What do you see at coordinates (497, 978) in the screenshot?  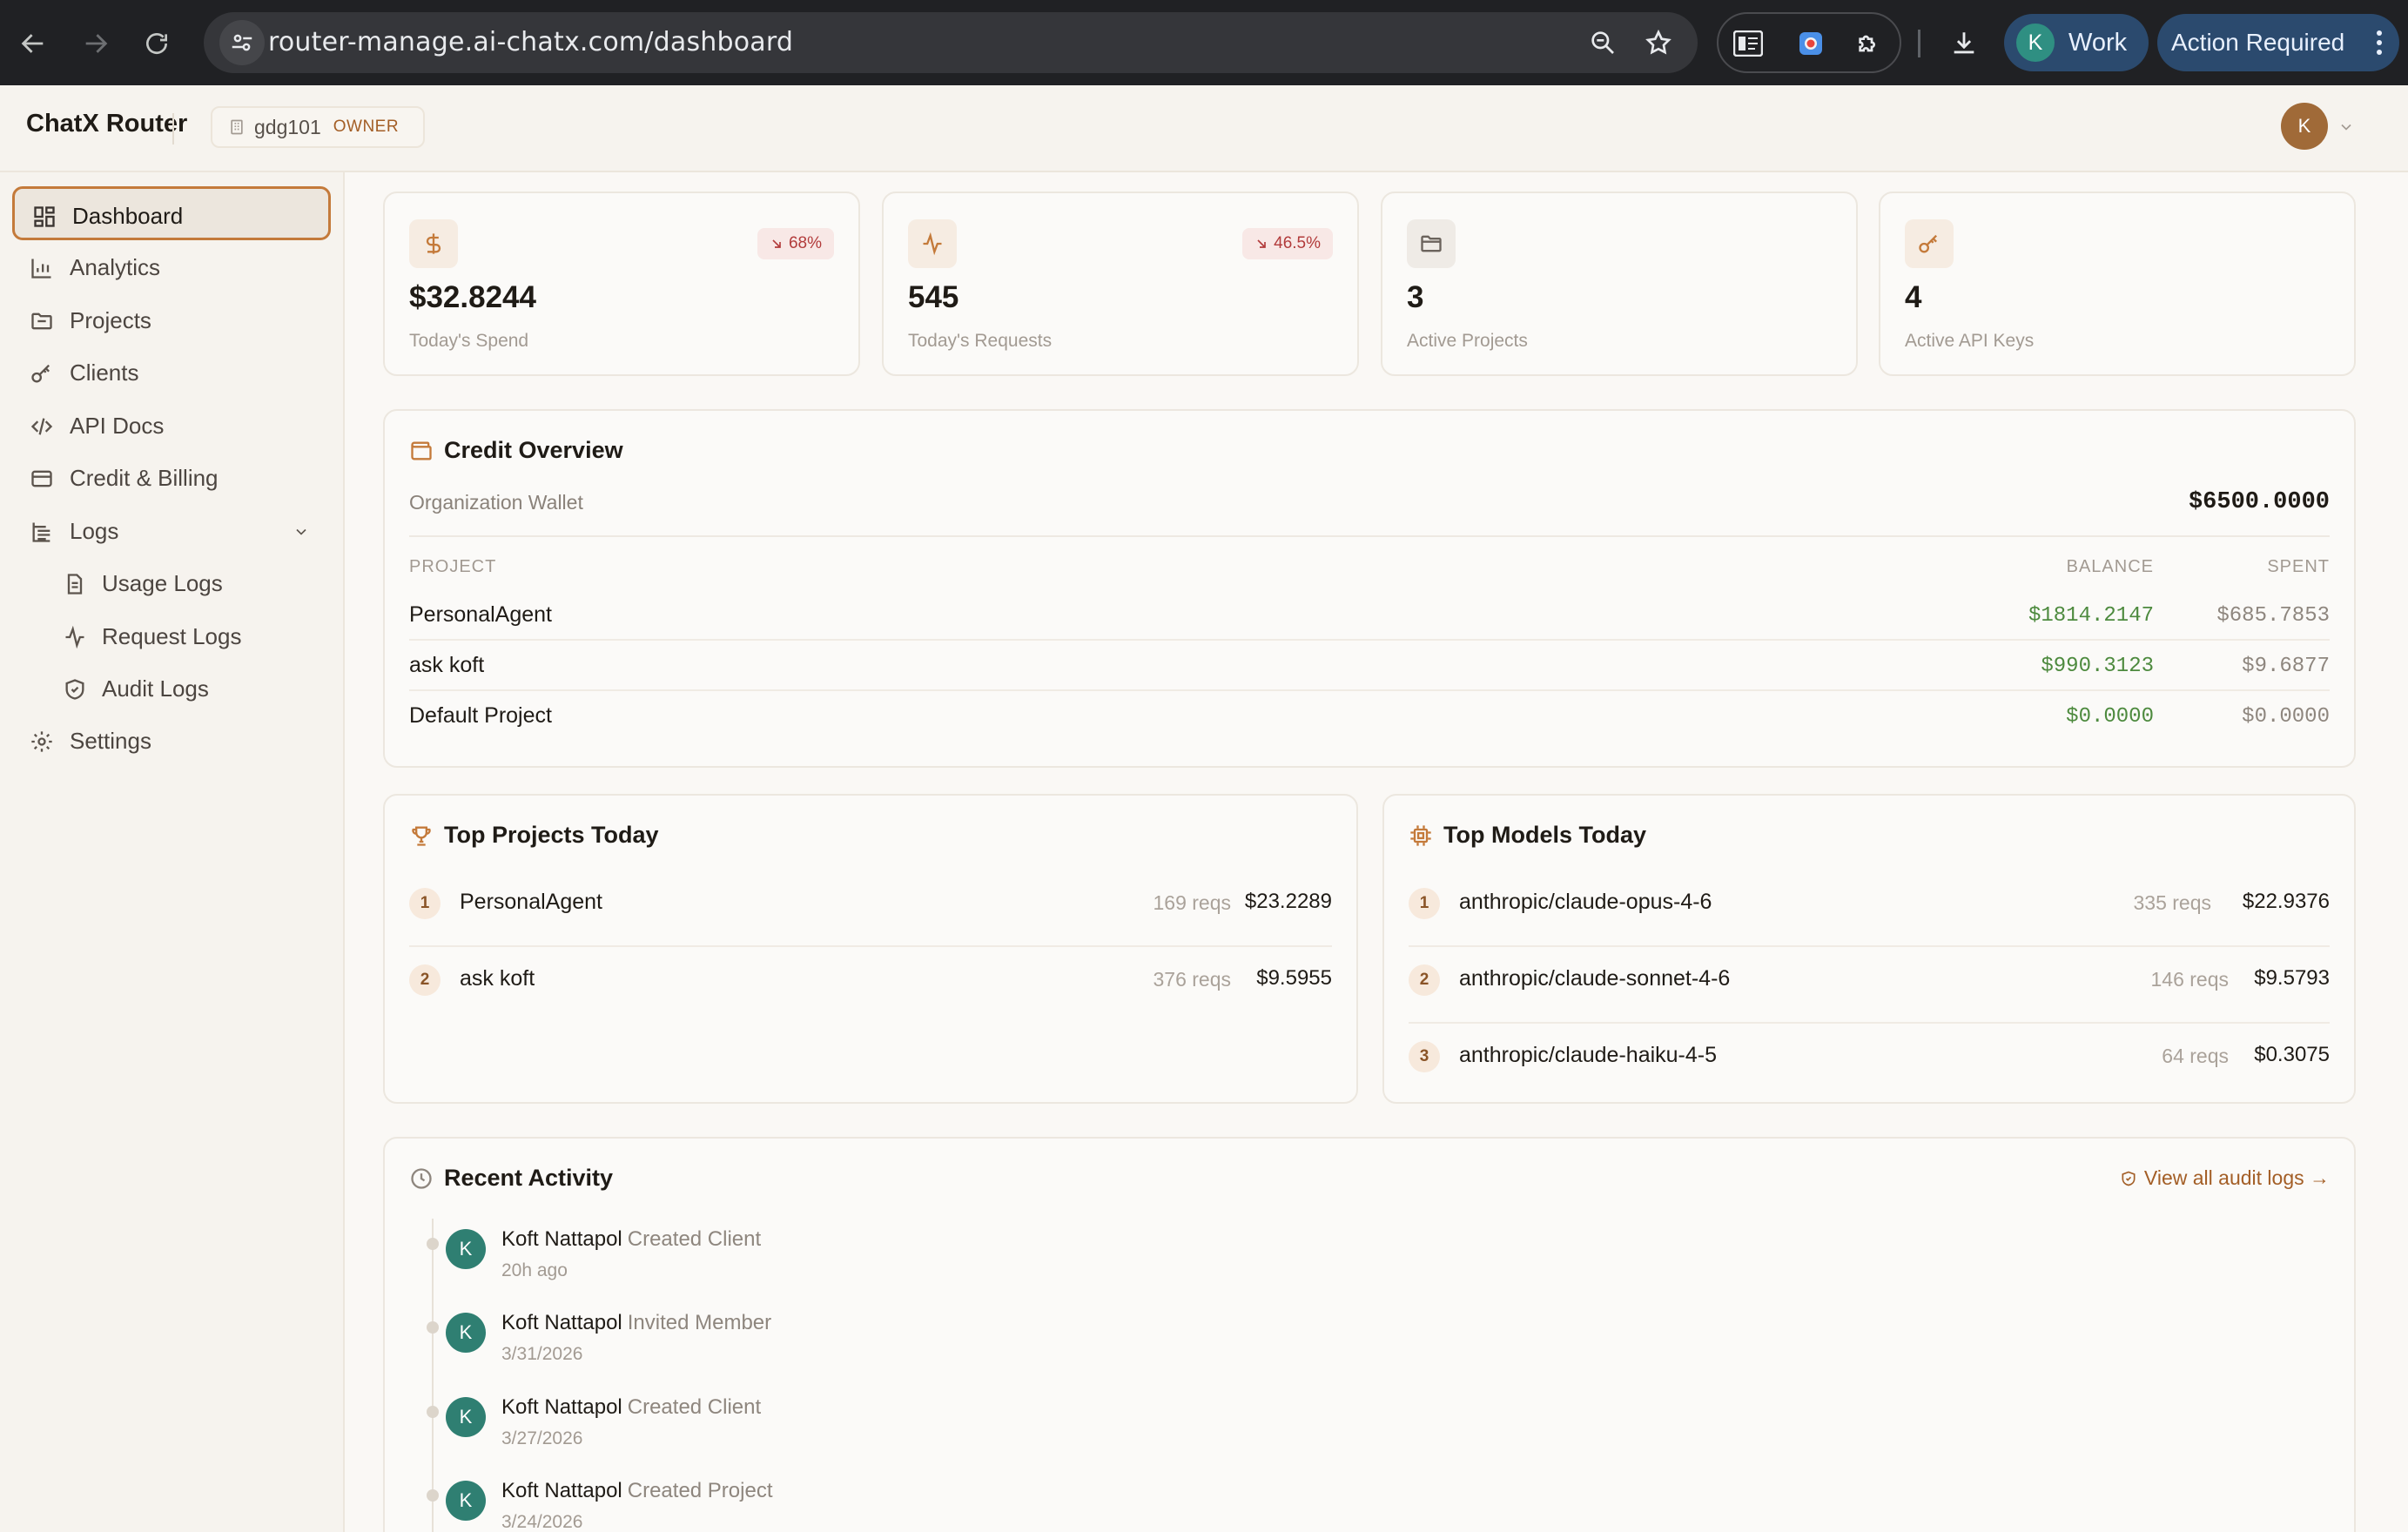 I see `project-name: ask koft` at bounding box center [497, 978].